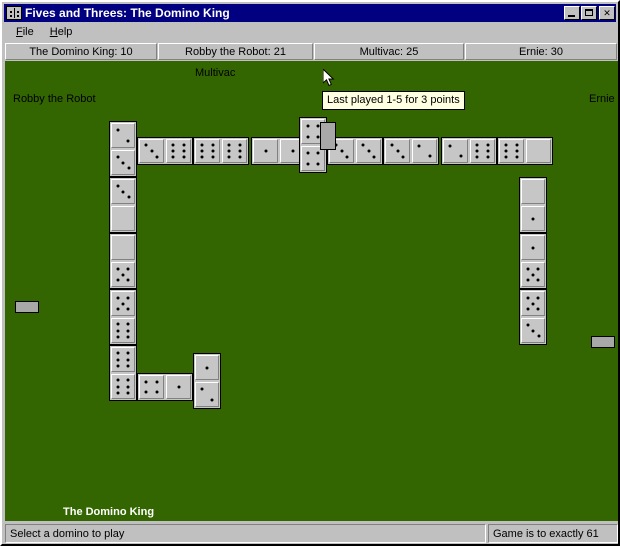 The height and width of the screenshot is (546, 620). Describe the element at coordinates (245, 533) in the screenshot. I see `status-message: Select a domino to play` at that location.